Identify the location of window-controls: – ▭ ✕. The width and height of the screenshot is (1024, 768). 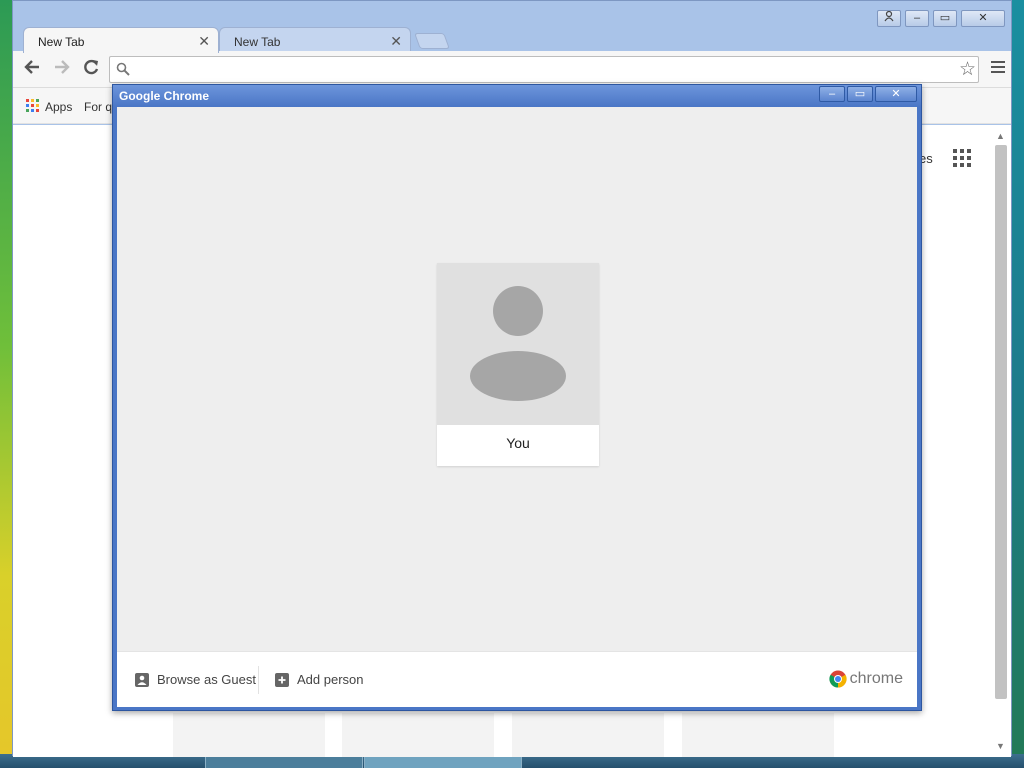
(939, 18).